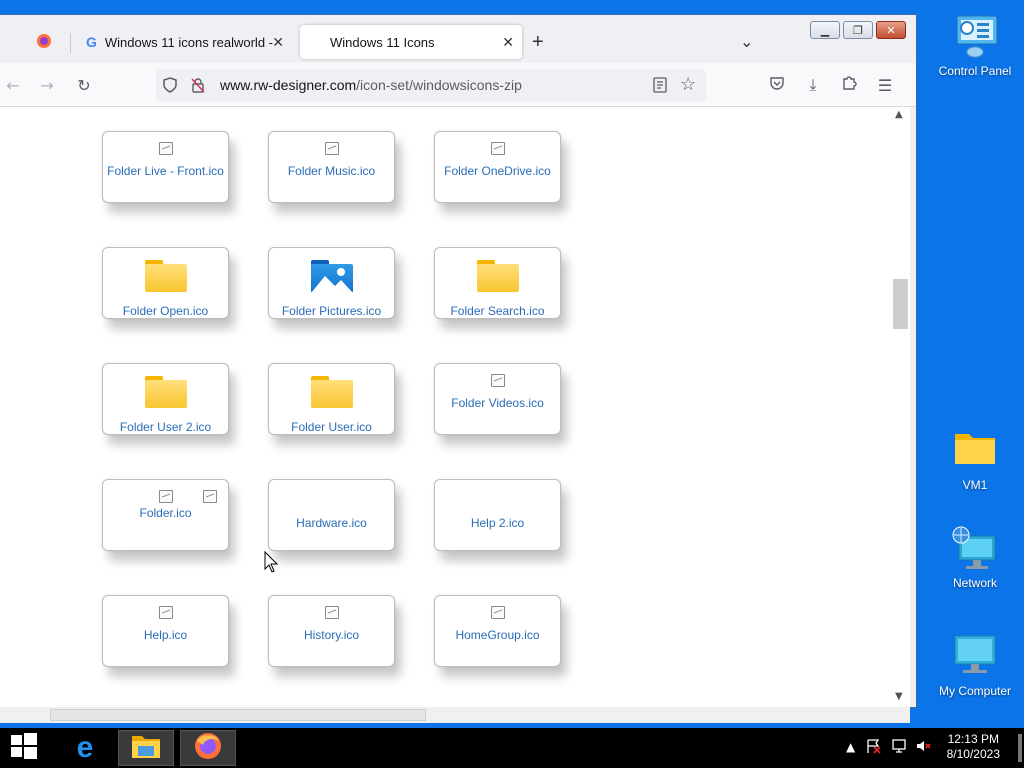 The height and width of the screenshot is (768, 1024). Describe the element at coordinates (975, 549) in the screenshot. I see `network-icon` at that location.